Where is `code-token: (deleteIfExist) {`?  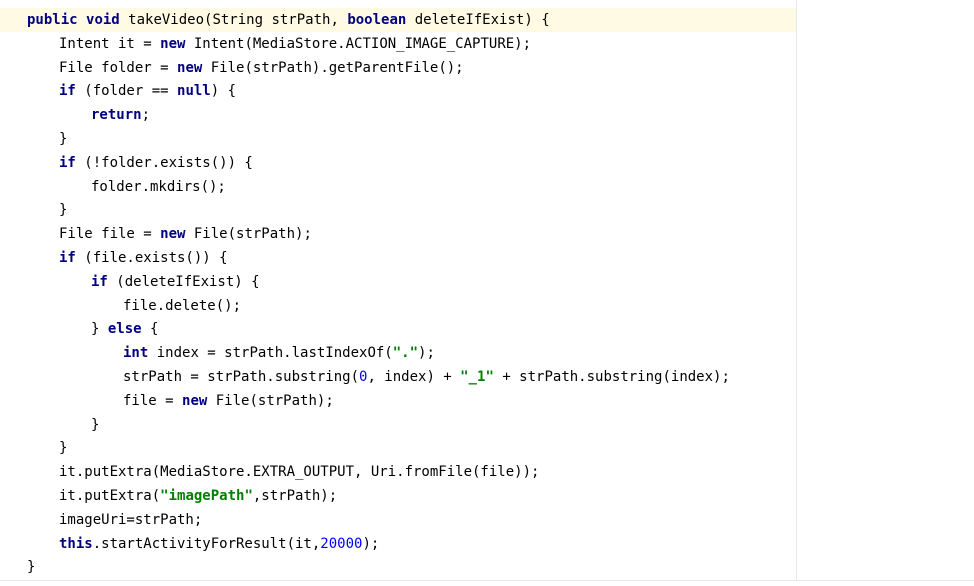
code-token: (deleteIfExist) { is located at coordinates (183, 281).